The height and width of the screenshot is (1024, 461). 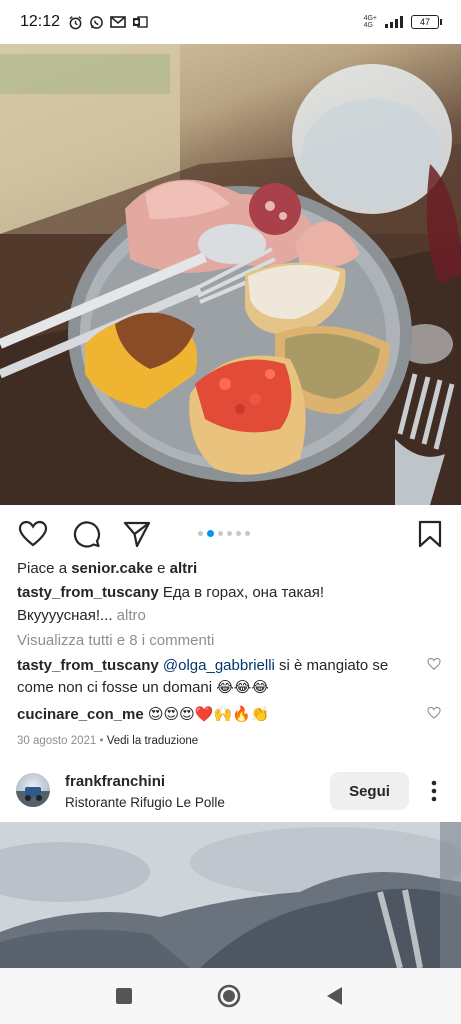 What do you see at coordinates (143, 687) in the screenshot?
I see `comment-1-line-2: come non ci fosse un domani 😂😂😂` at bounding box center [143, 687].